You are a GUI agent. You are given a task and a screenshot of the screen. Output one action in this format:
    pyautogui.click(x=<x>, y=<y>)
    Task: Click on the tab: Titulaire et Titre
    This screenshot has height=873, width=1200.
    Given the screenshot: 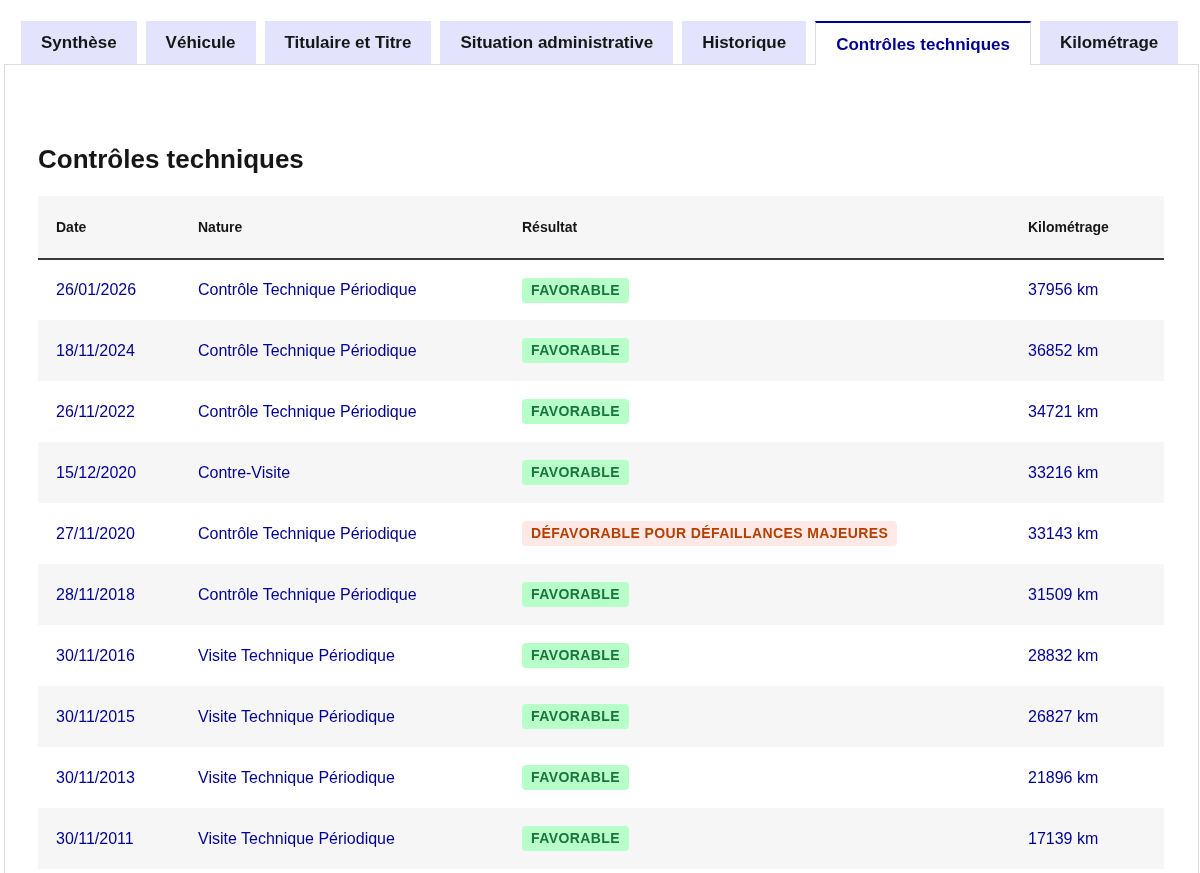 What is the action you would take?
    pyautogui.click(x=348, y=42)
    